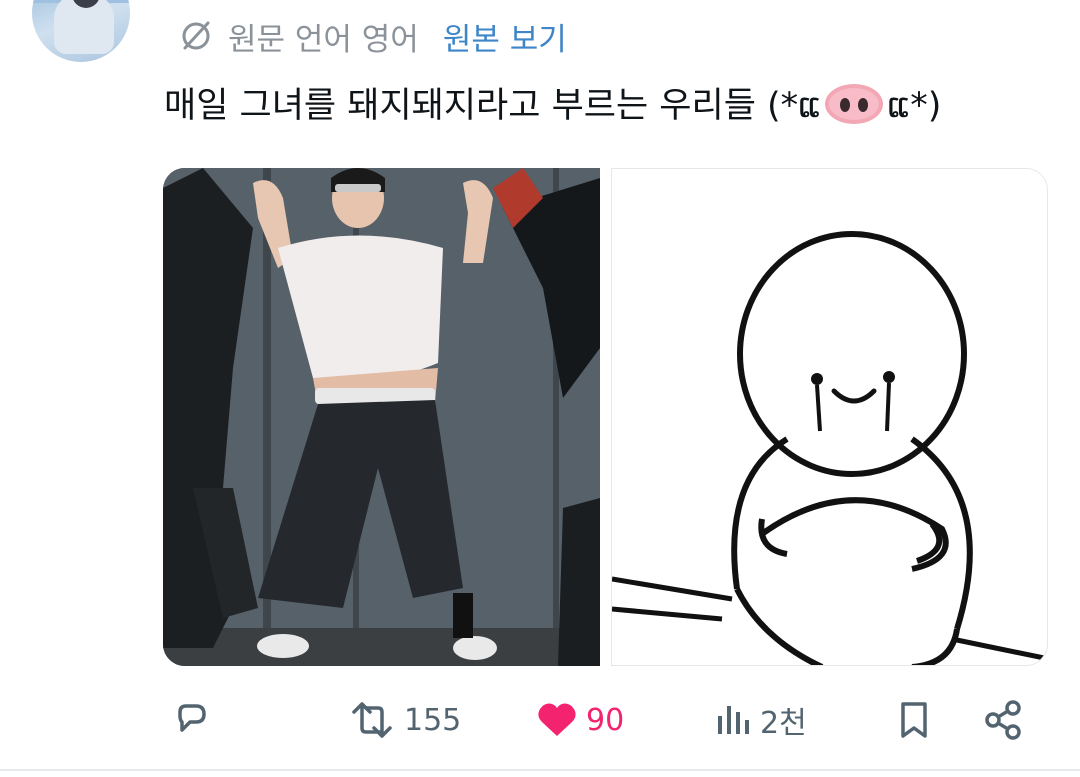  Describe the element at coordinates (84, 27) in the screenshot. I see `avatar-figure` at that location.